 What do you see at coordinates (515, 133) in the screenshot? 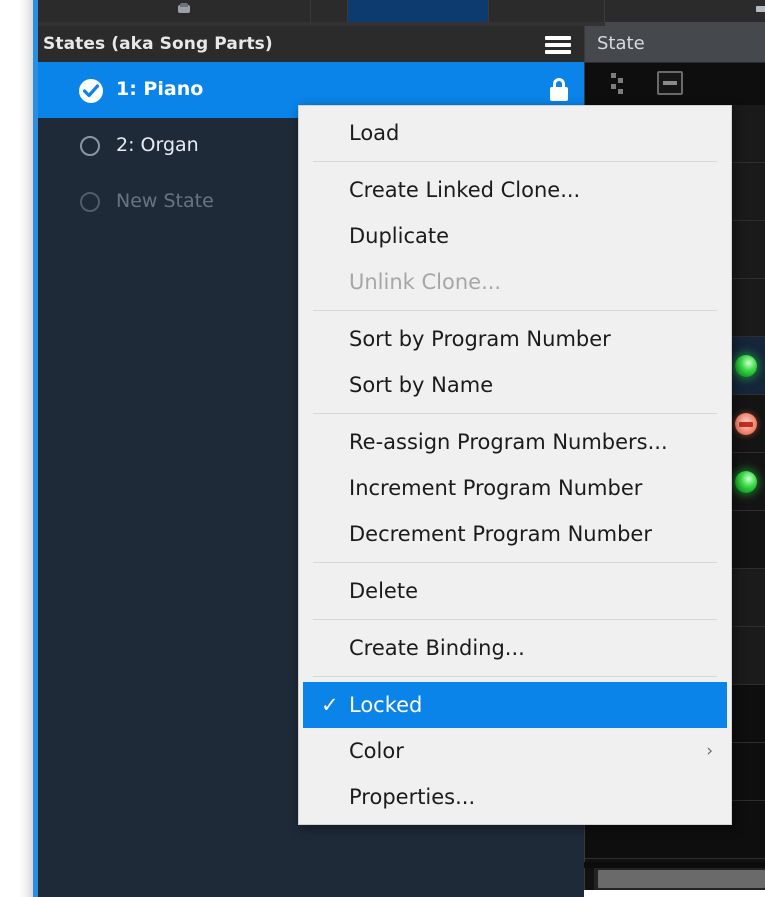
I see `menu-item-load: Load` at bounding box center [515, 133].